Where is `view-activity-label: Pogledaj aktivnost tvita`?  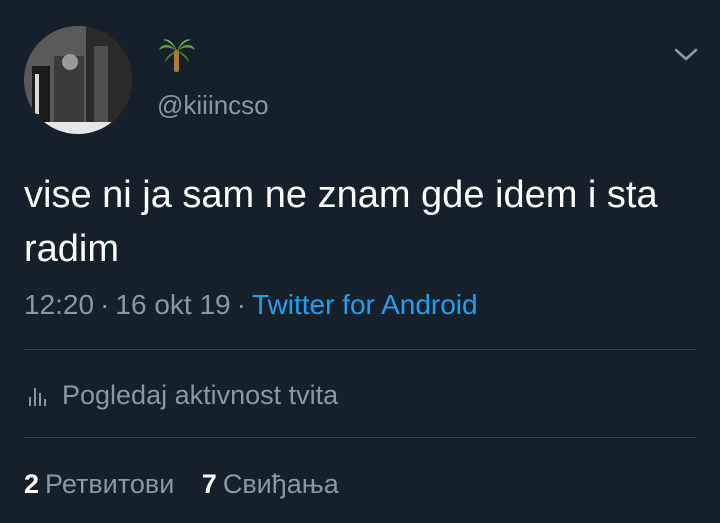 view-activity-label: Pogledaj aktivnost tvita is located at coordinates (200, 394).